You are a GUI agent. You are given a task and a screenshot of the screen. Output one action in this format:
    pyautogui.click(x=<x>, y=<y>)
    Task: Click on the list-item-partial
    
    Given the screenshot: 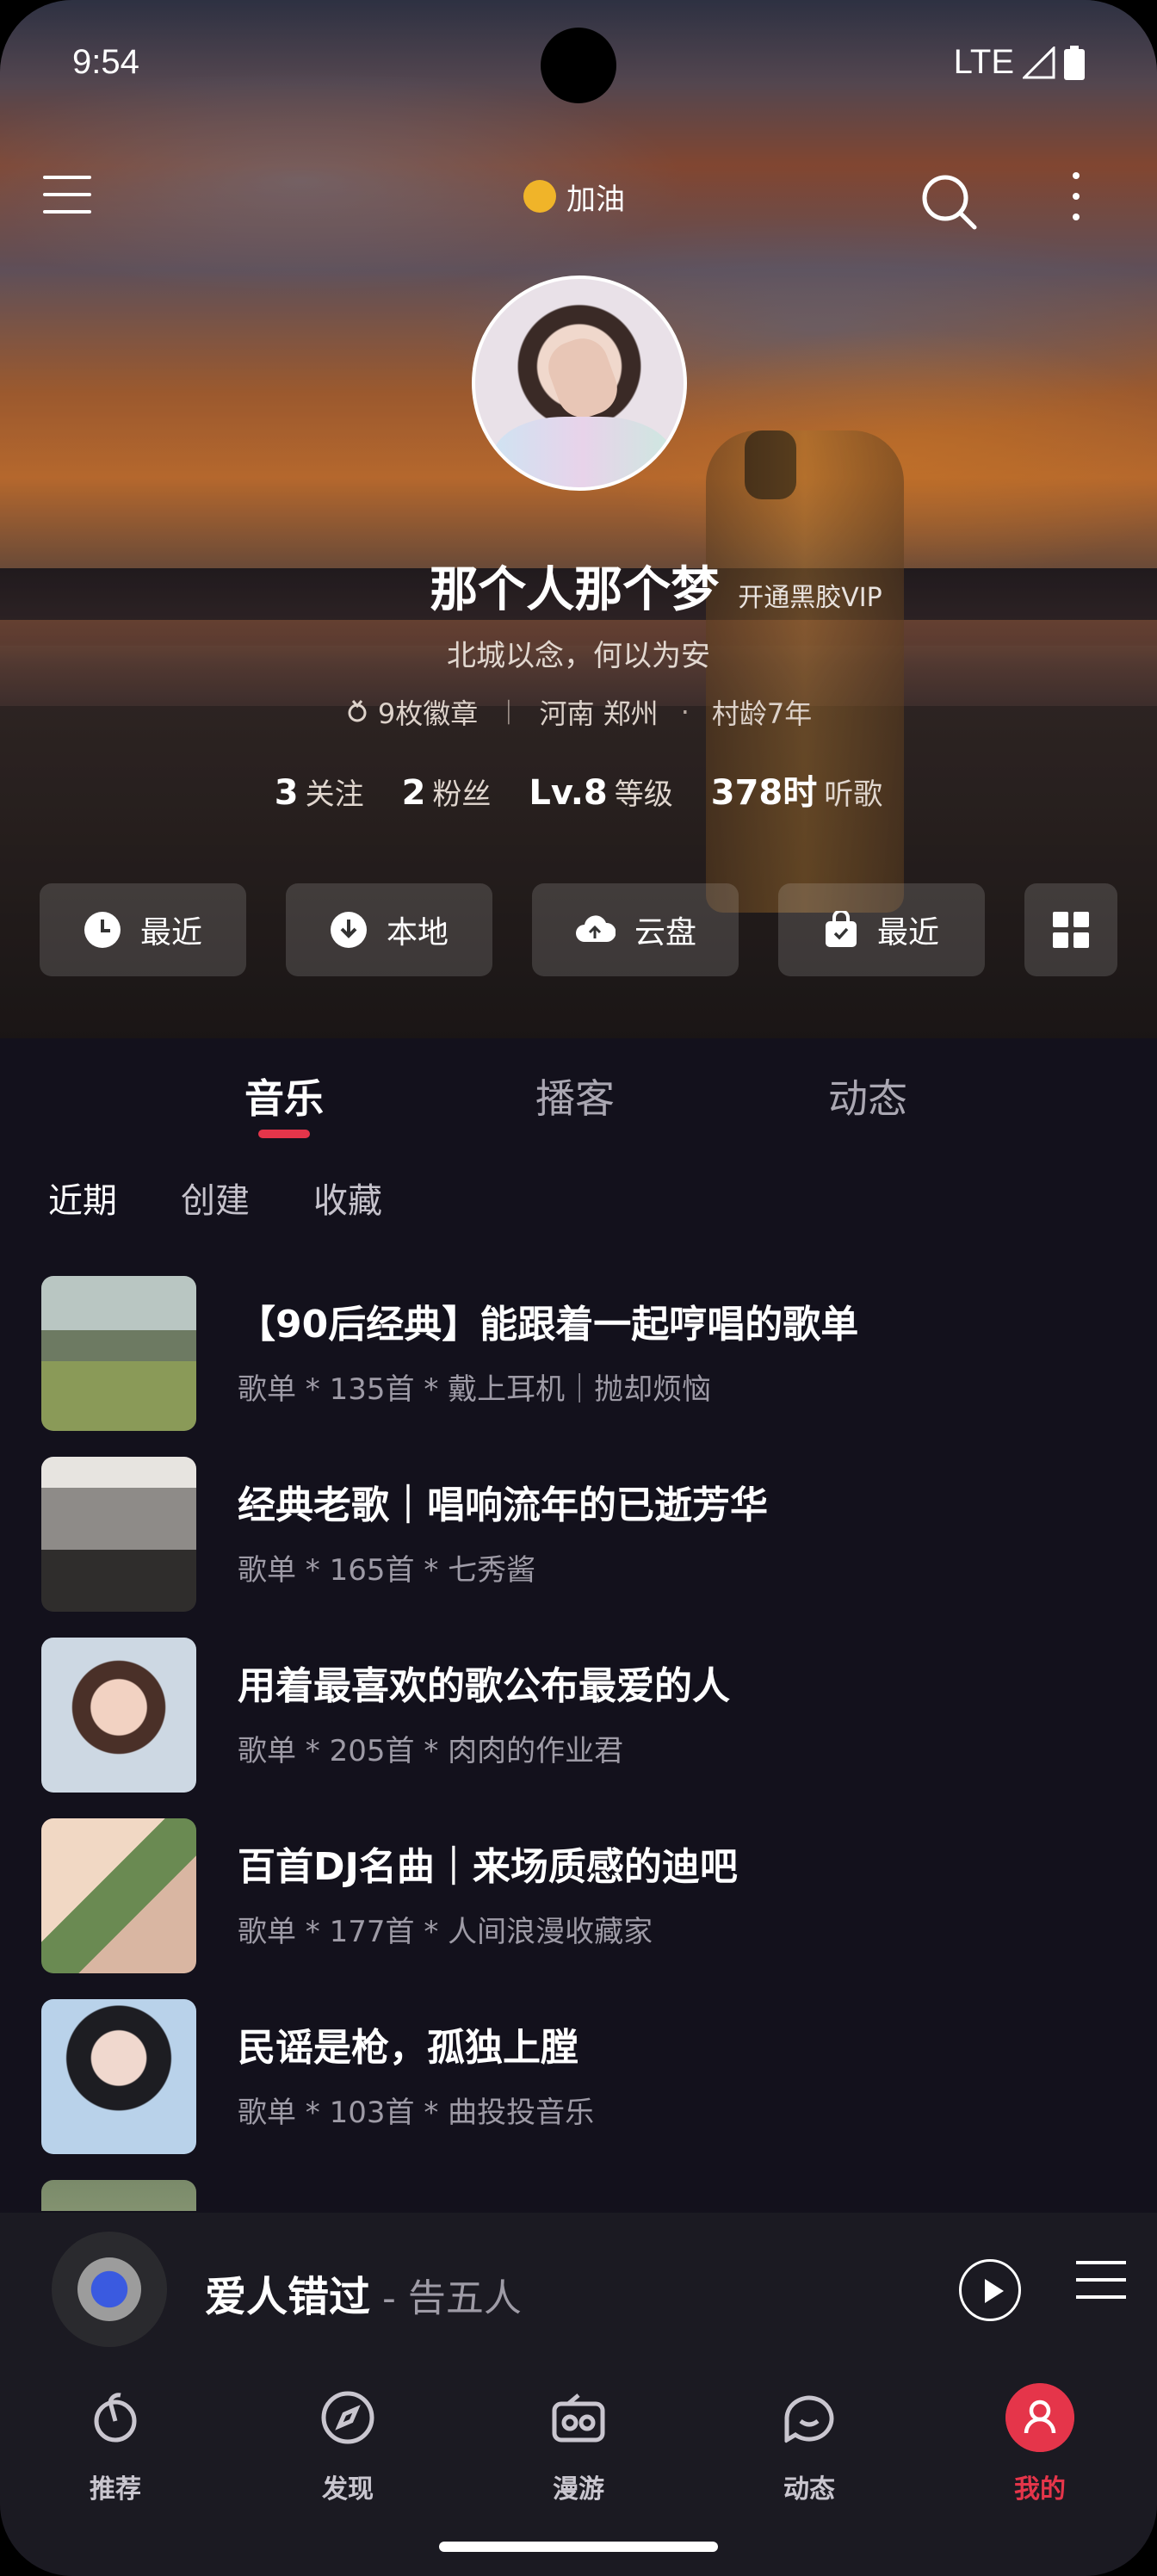 What is the action you would take?
    pyautogui.click(x=579, y=2195)
    